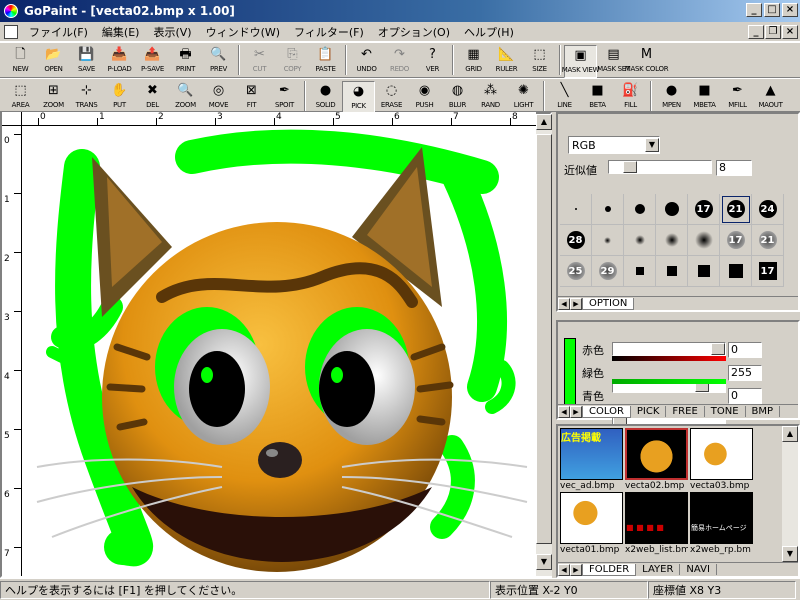 This screenshot has height=600, width=800. I want to click on file-thumbnail: vecta01.bmp, so click(591, 524).